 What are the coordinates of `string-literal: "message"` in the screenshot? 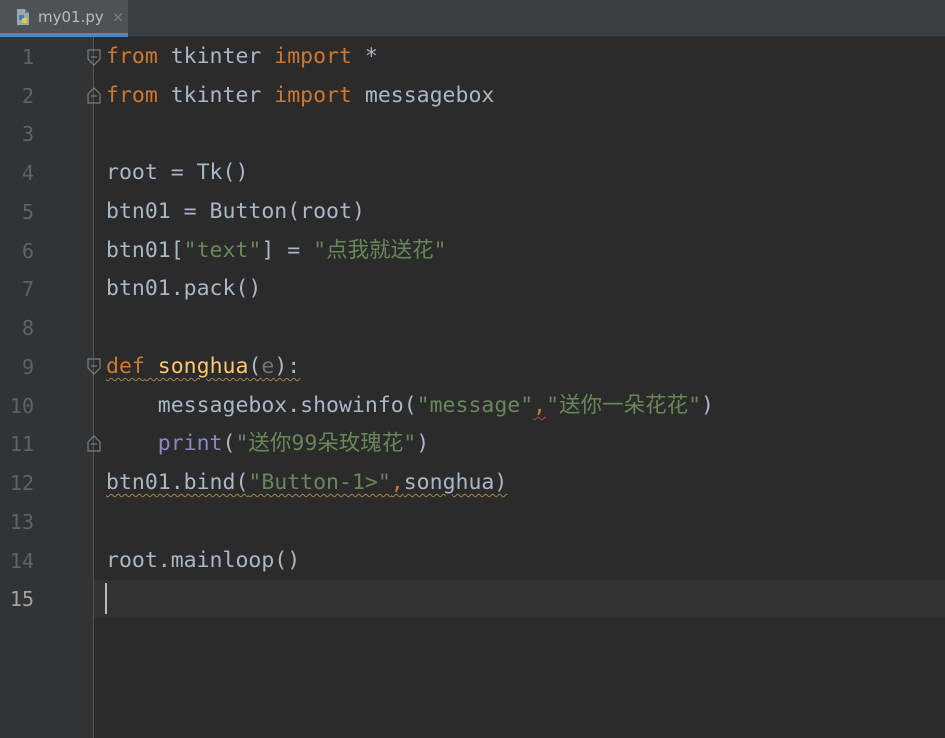 It's located at (475, 405).